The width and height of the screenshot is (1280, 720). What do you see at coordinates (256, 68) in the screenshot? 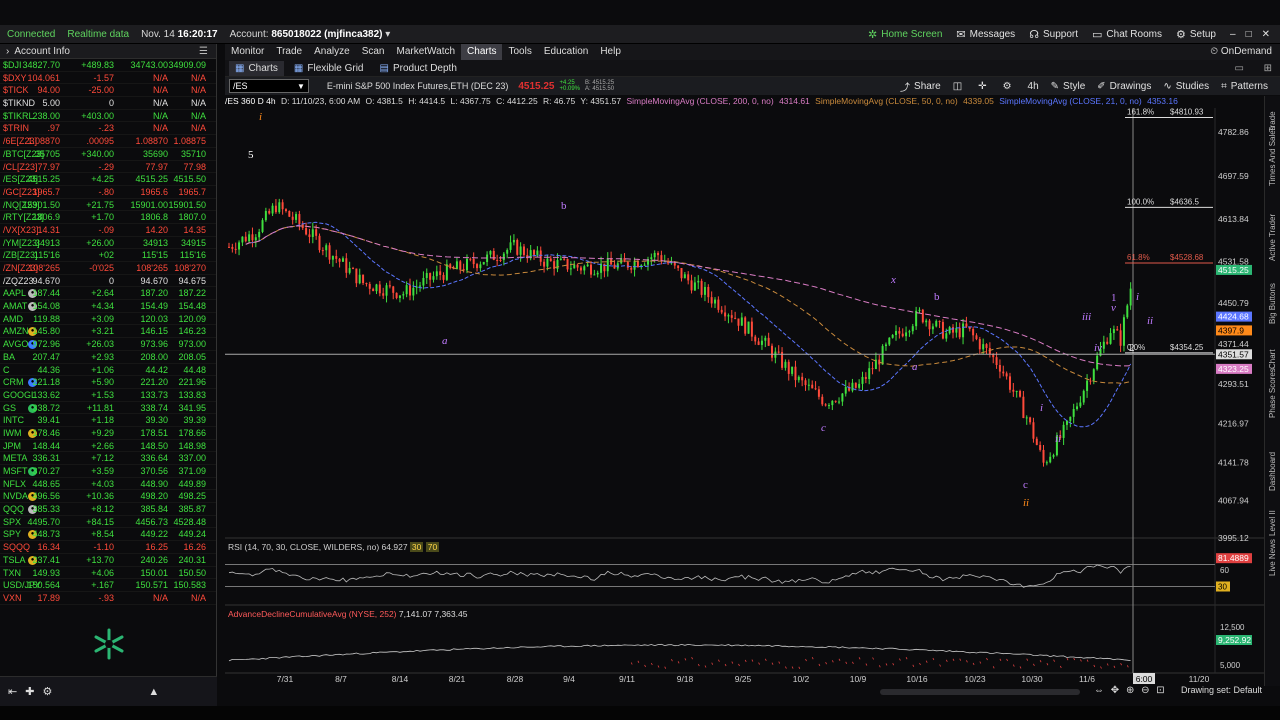
I see `tab-charts: ▦ Charts` at bounding box center [256, 68].